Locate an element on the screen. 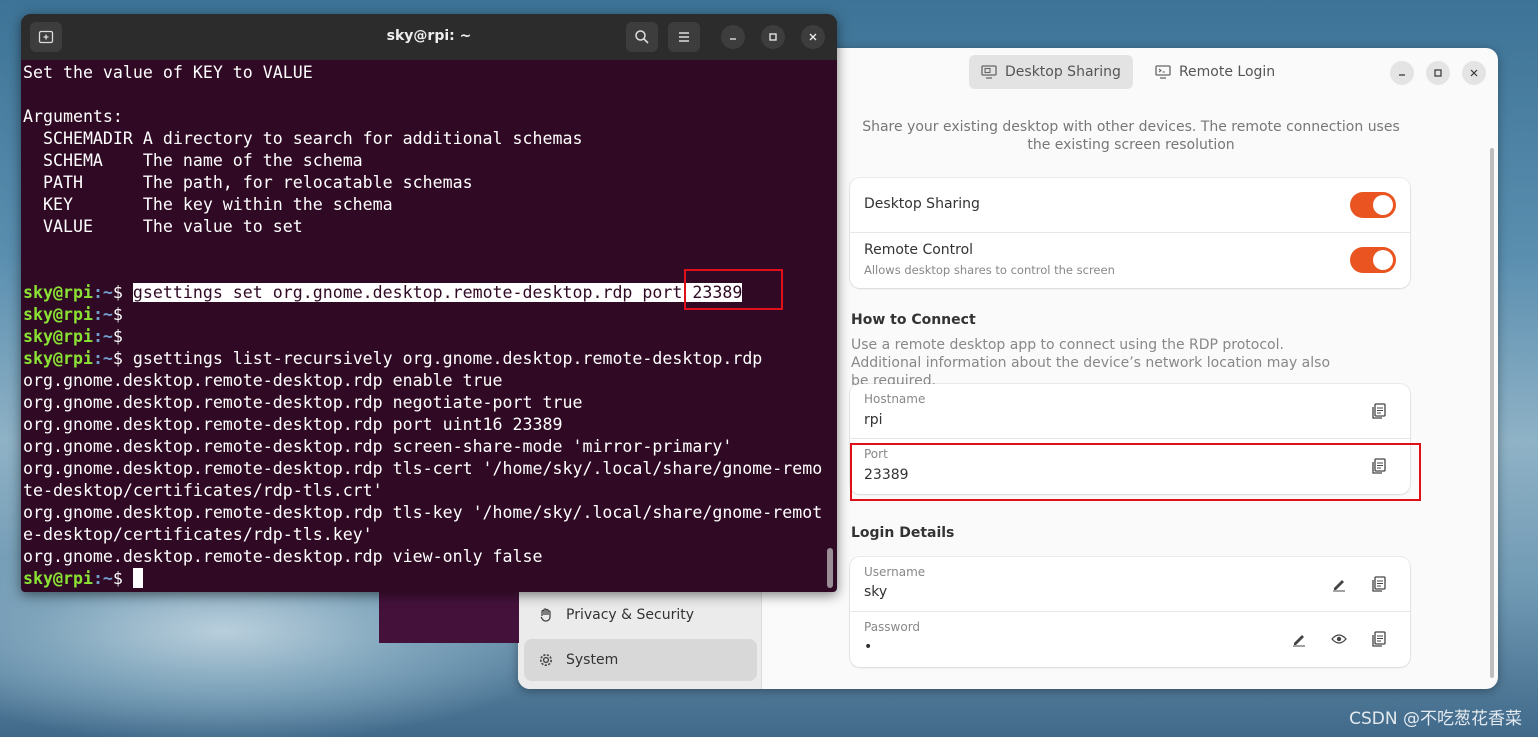 The width and height of the screenshot is (1538, 737). edit-password-button is located at coordinates (1299, 639).